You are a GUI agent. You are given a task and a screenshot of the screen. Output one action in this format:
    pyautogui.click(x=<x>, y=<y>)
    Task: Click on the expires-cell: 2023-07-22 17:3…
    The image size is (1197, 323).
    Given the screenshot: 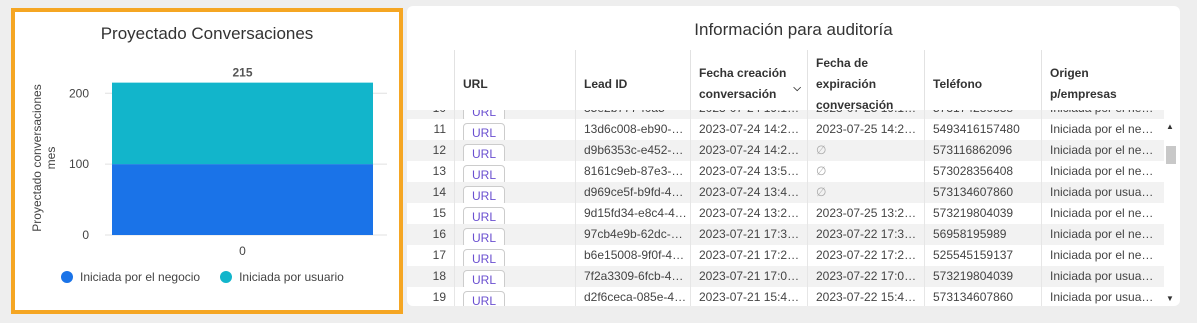 What is the action you would take?
    pyautogui.click(x=865, y=234)
    